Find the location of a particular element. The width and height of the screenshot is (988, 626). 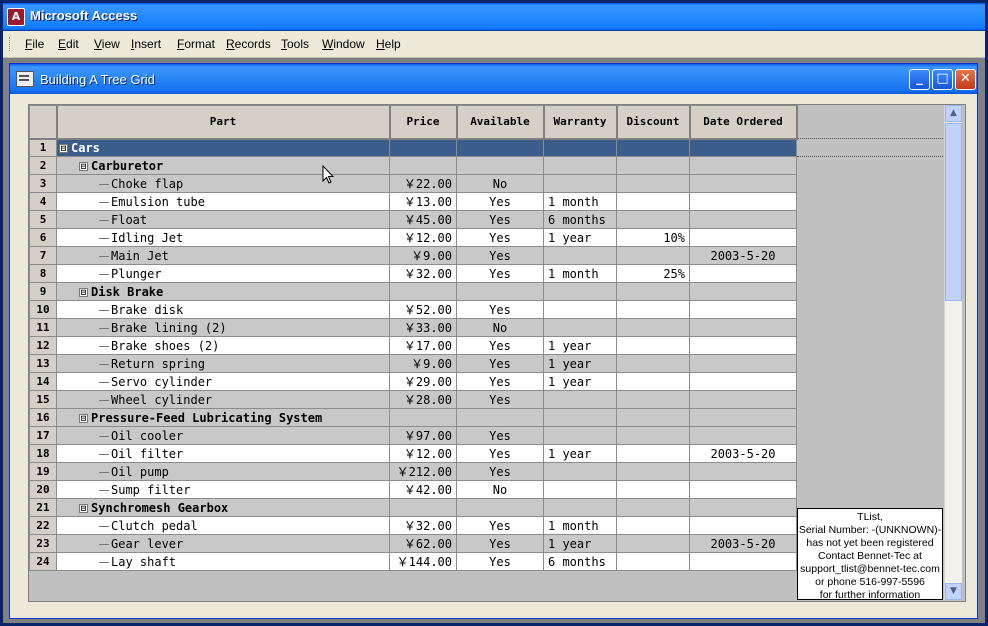

app-titlebar: A Microsoft Access is located at coordinates (494, 17).